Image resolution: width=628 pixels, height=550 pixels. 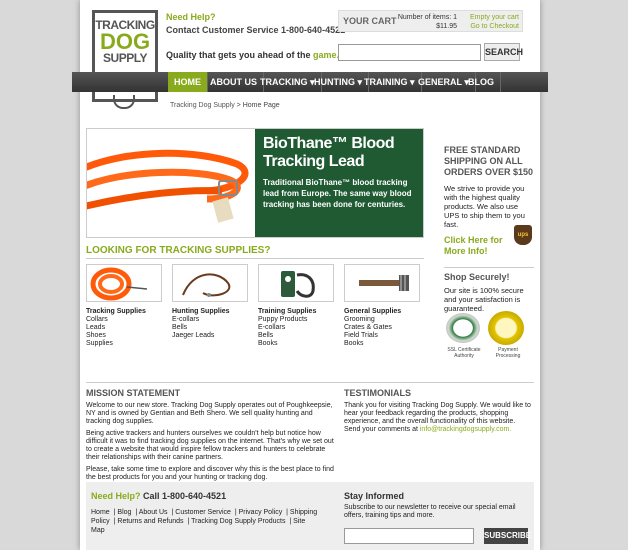 I want to click on cart-item-count: Number of items: 1, so click(x=427, y=17).